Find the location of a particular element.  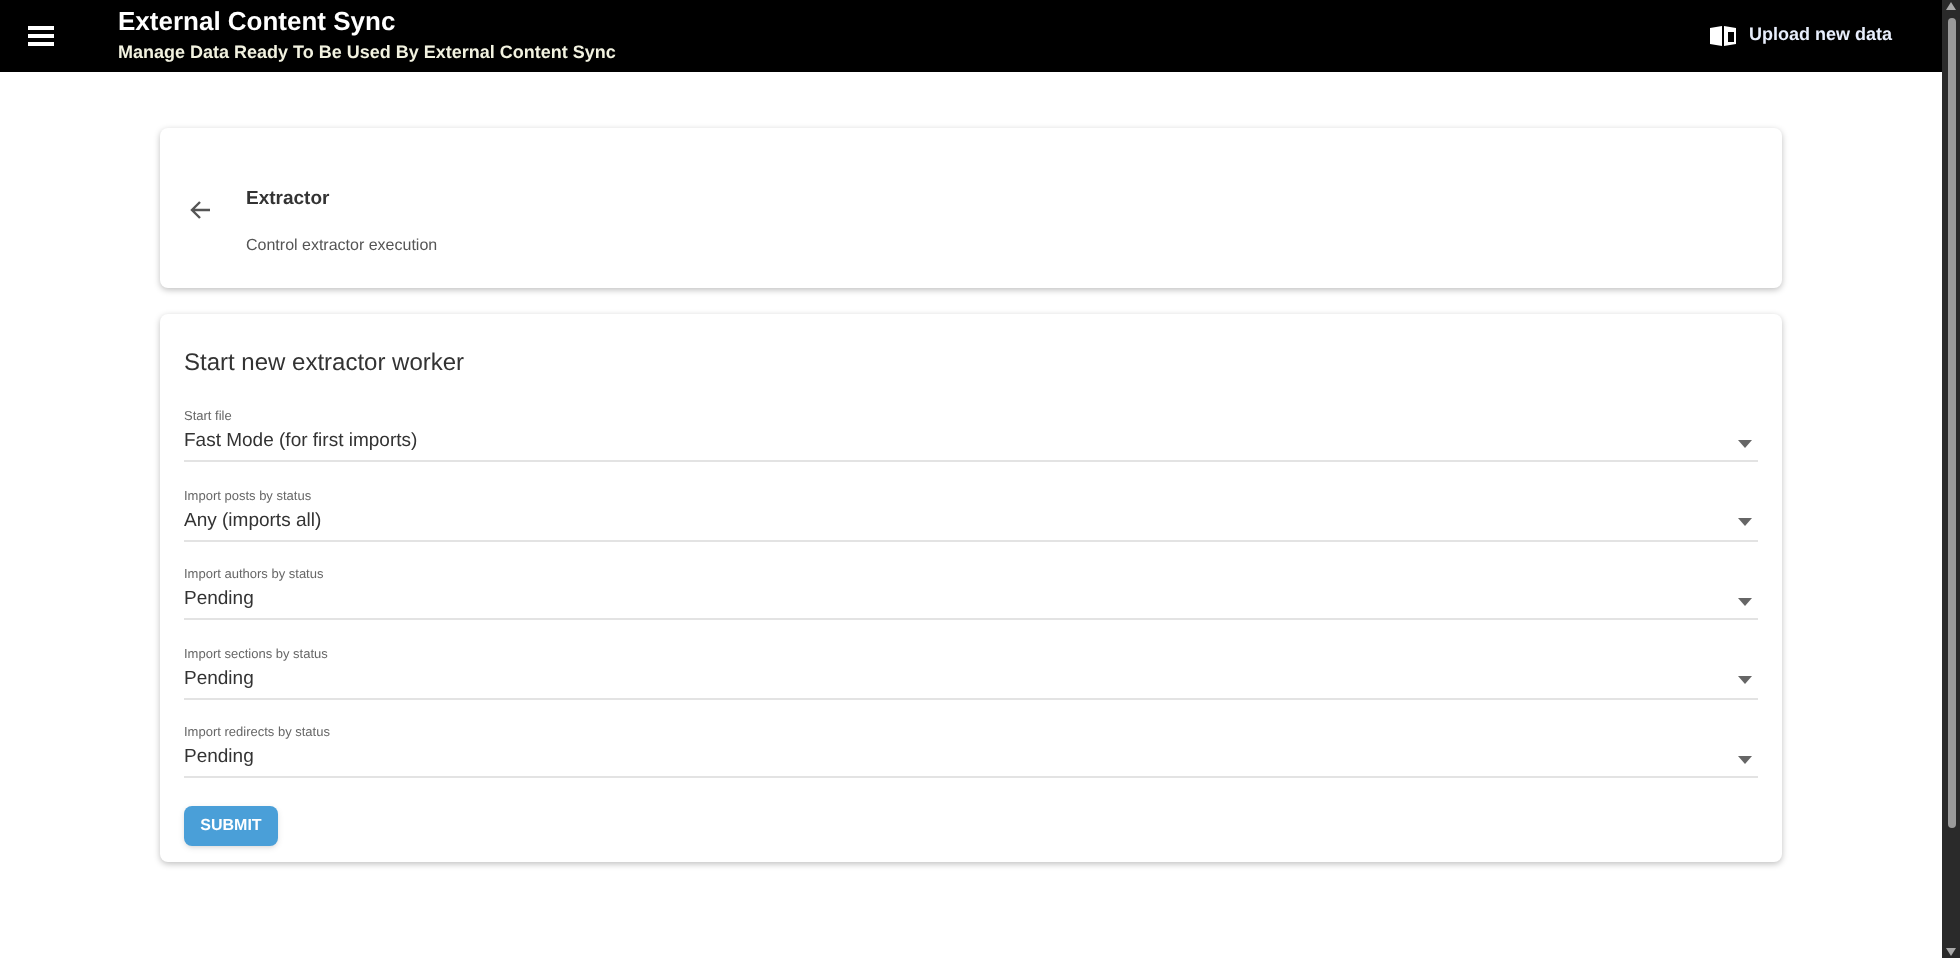

form-title: Start new extractor worker is located at coordinates (325, 363).